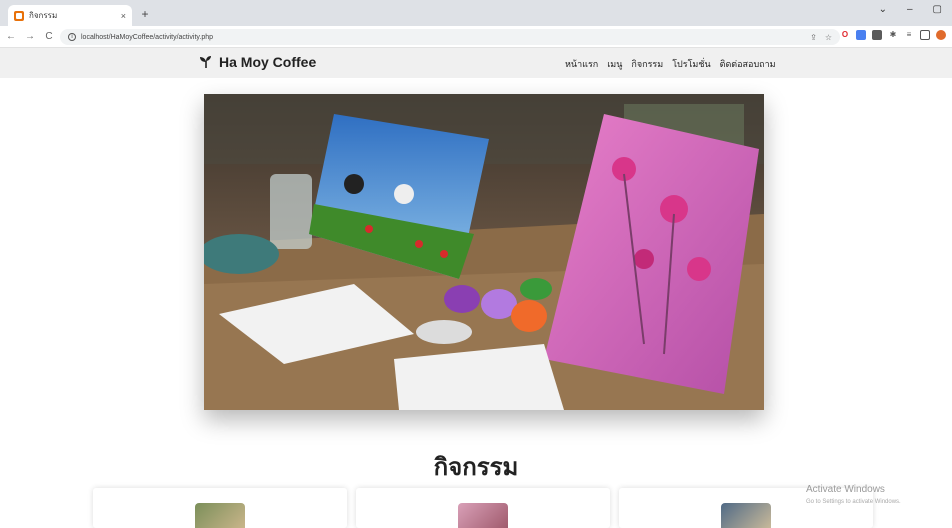 This screenshot has height=528, width=952. I want to click on profile-avatar-icon, so click(941, 35).